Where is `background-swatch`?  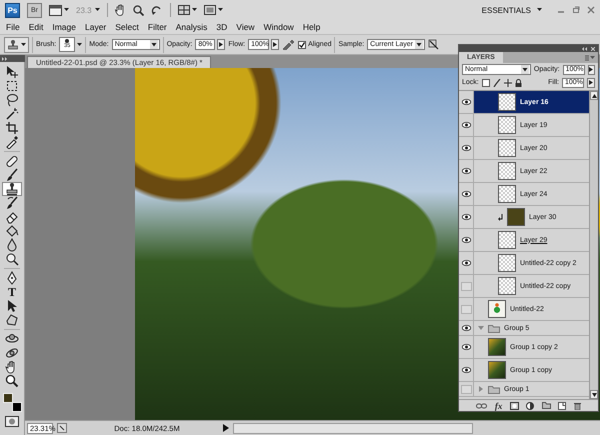
background-swatch is located at coordinates (17, 407).